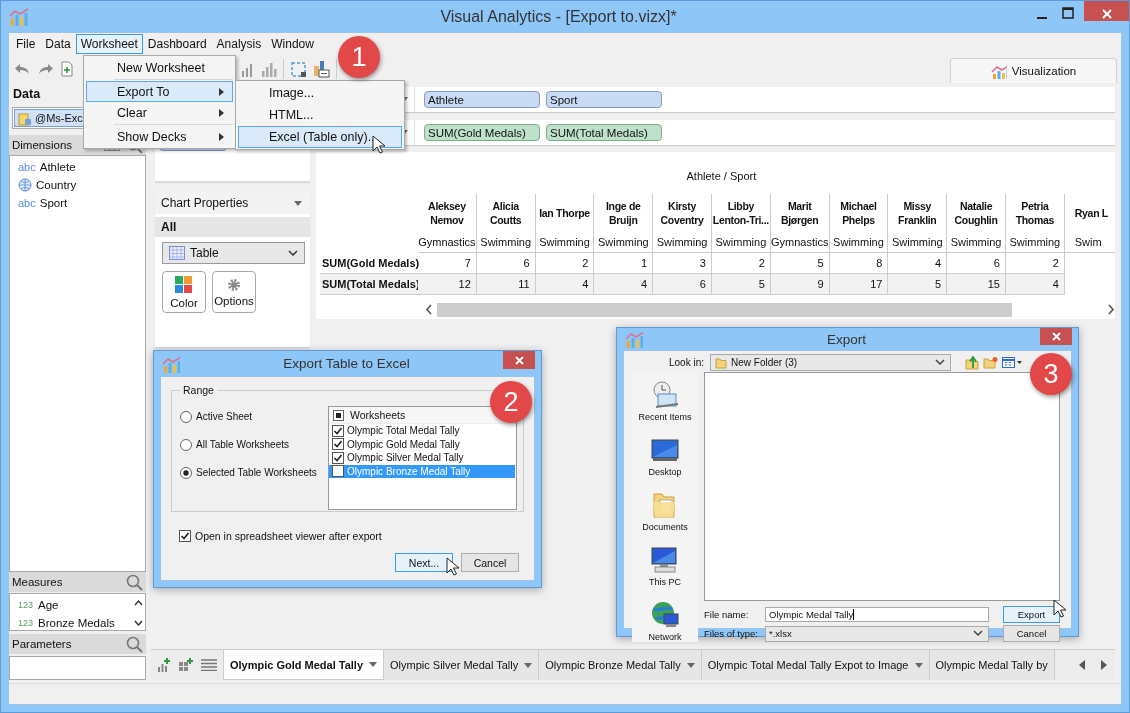 This screenshot has height=713, width=1130. What do you see at coordinates (741, 284) in the screenshot?
I see `table-cell: 5` at bounding box center [741, 284].